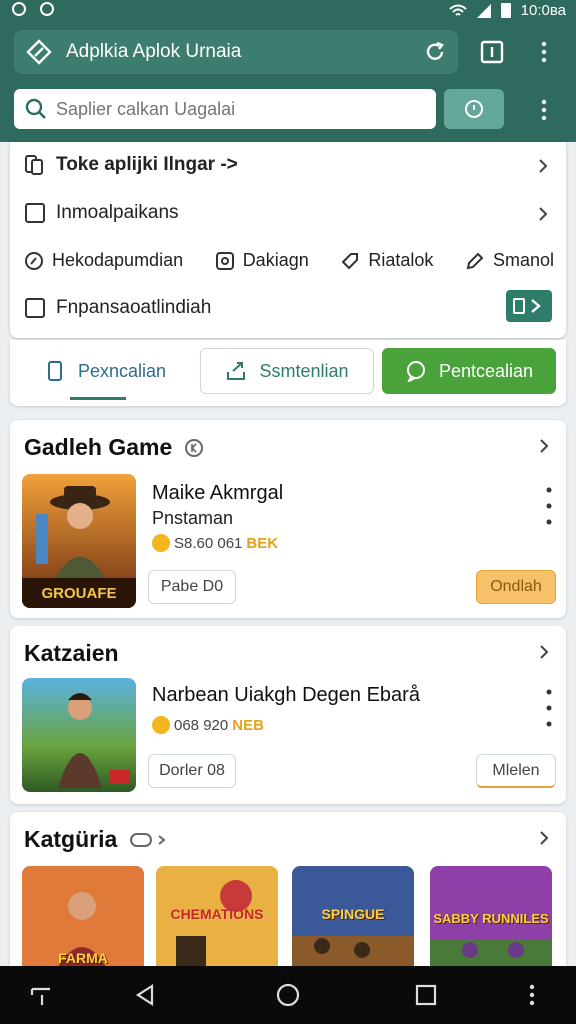 The width and height of the screenshot is (576, 1024). I want to click on game-price: 068 920 NEB, so click(208, 725).